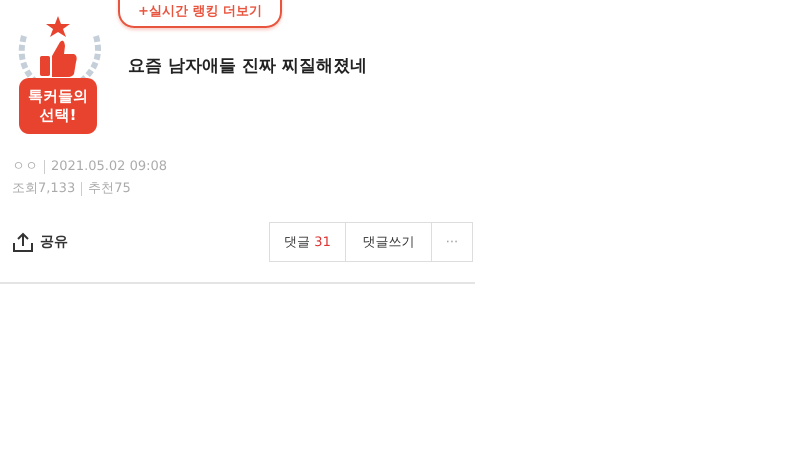 This screenshot has height=449, width=800. I want to click on badge-label: 톡커들의 선택!, so click(58, 106).